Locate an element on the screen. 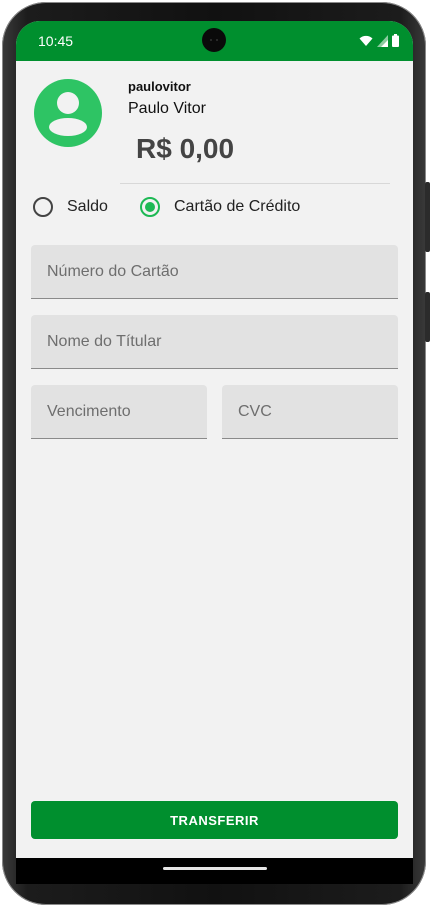 This screenshot has height=907, width=430. user-avatar-icon is located at coordinates (68, 113).